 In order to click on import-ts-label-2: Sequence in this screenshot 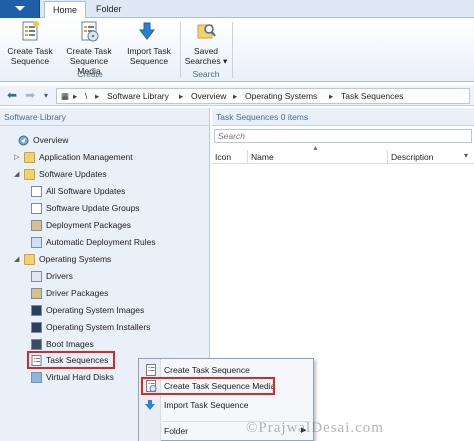, I will do `click(149, 61)`.